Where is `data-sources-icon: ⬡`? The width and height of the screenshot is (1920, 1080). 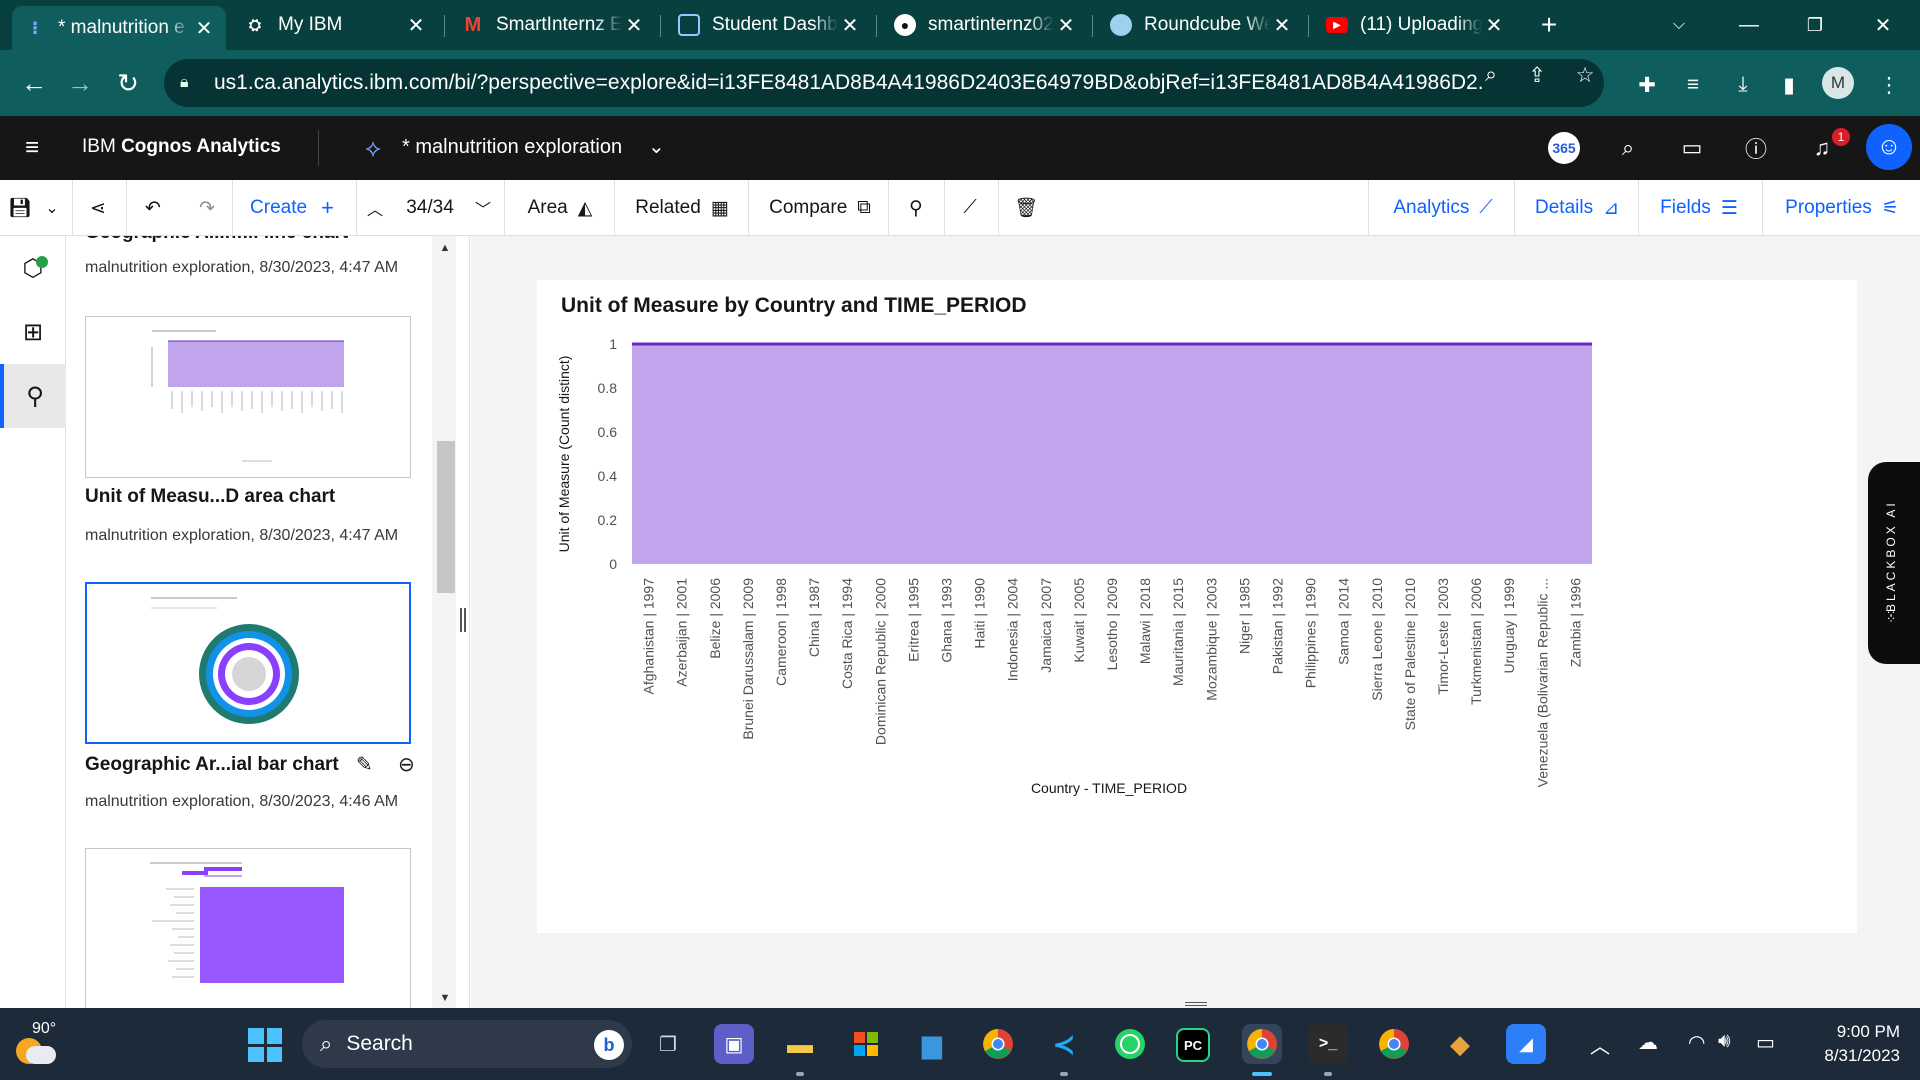 data-sources-icon: ⬡ is located at coordinates (33, 268).